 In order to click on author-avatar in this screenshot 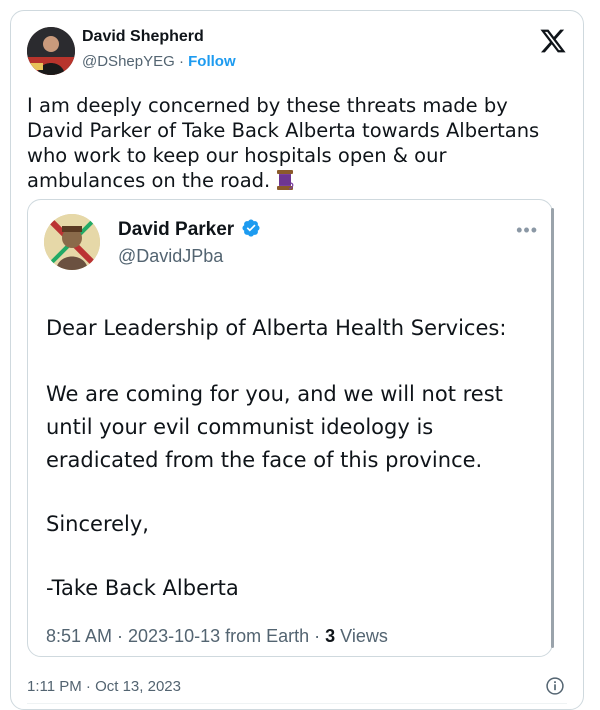, I will do `click(51, 51)`.